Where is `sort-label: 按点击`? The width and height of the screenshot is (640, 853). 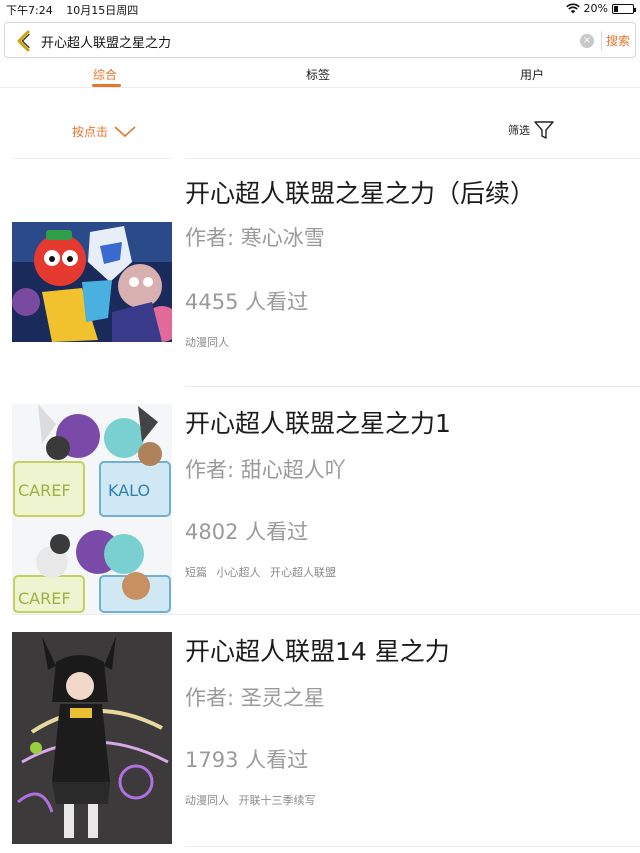
sort-label: 按点击 is located at coordinates (90, 132).